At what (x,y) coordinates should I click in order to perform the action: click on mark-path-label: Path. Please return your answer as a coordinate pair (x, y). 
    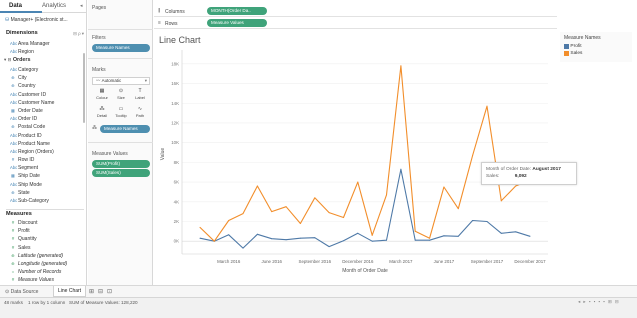
    Looking at the image, I should click on (140, 115).